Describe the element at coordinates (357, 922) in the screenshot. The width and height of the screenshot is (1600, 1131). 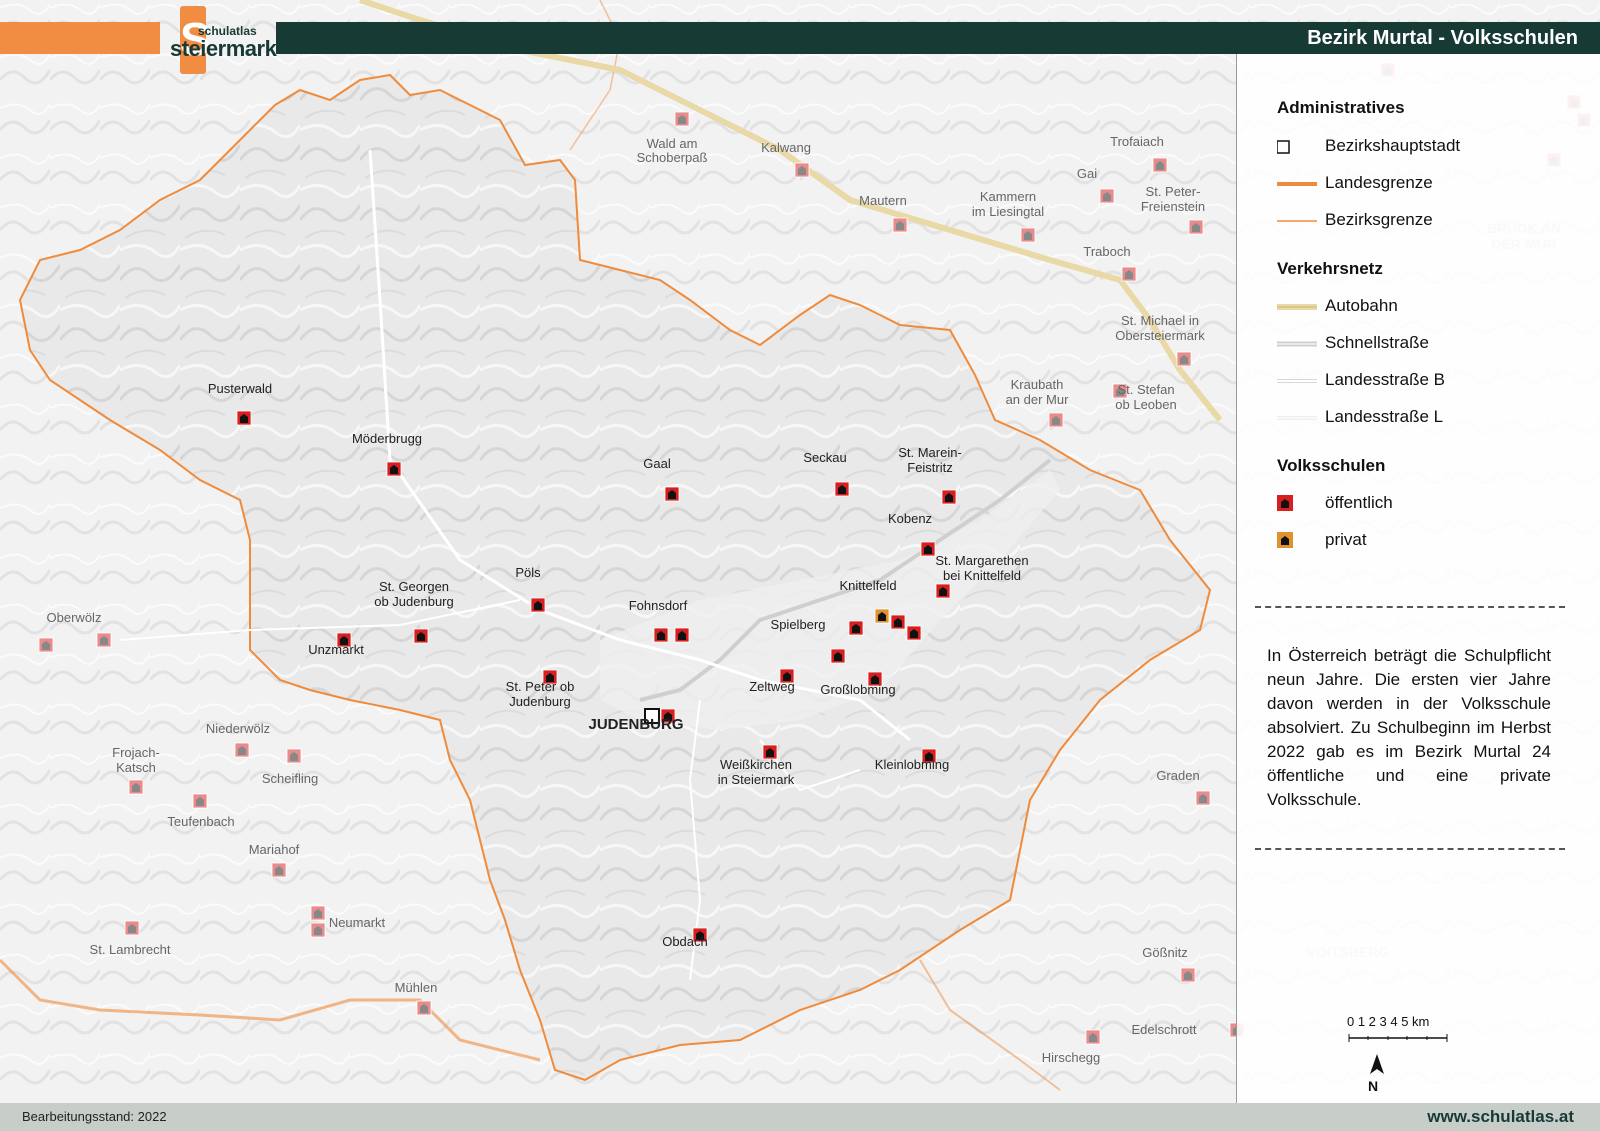
I see `place-label-outside: Neumarkt` at that location.